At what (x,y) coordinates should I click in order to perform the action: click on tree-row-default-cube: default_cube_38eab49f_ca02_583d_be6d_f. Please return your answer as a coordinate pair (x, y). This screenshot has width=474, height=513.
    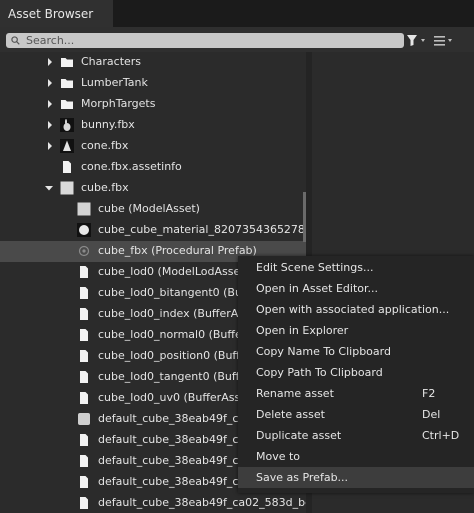
    Looking at the image, I should click on (153, 503).